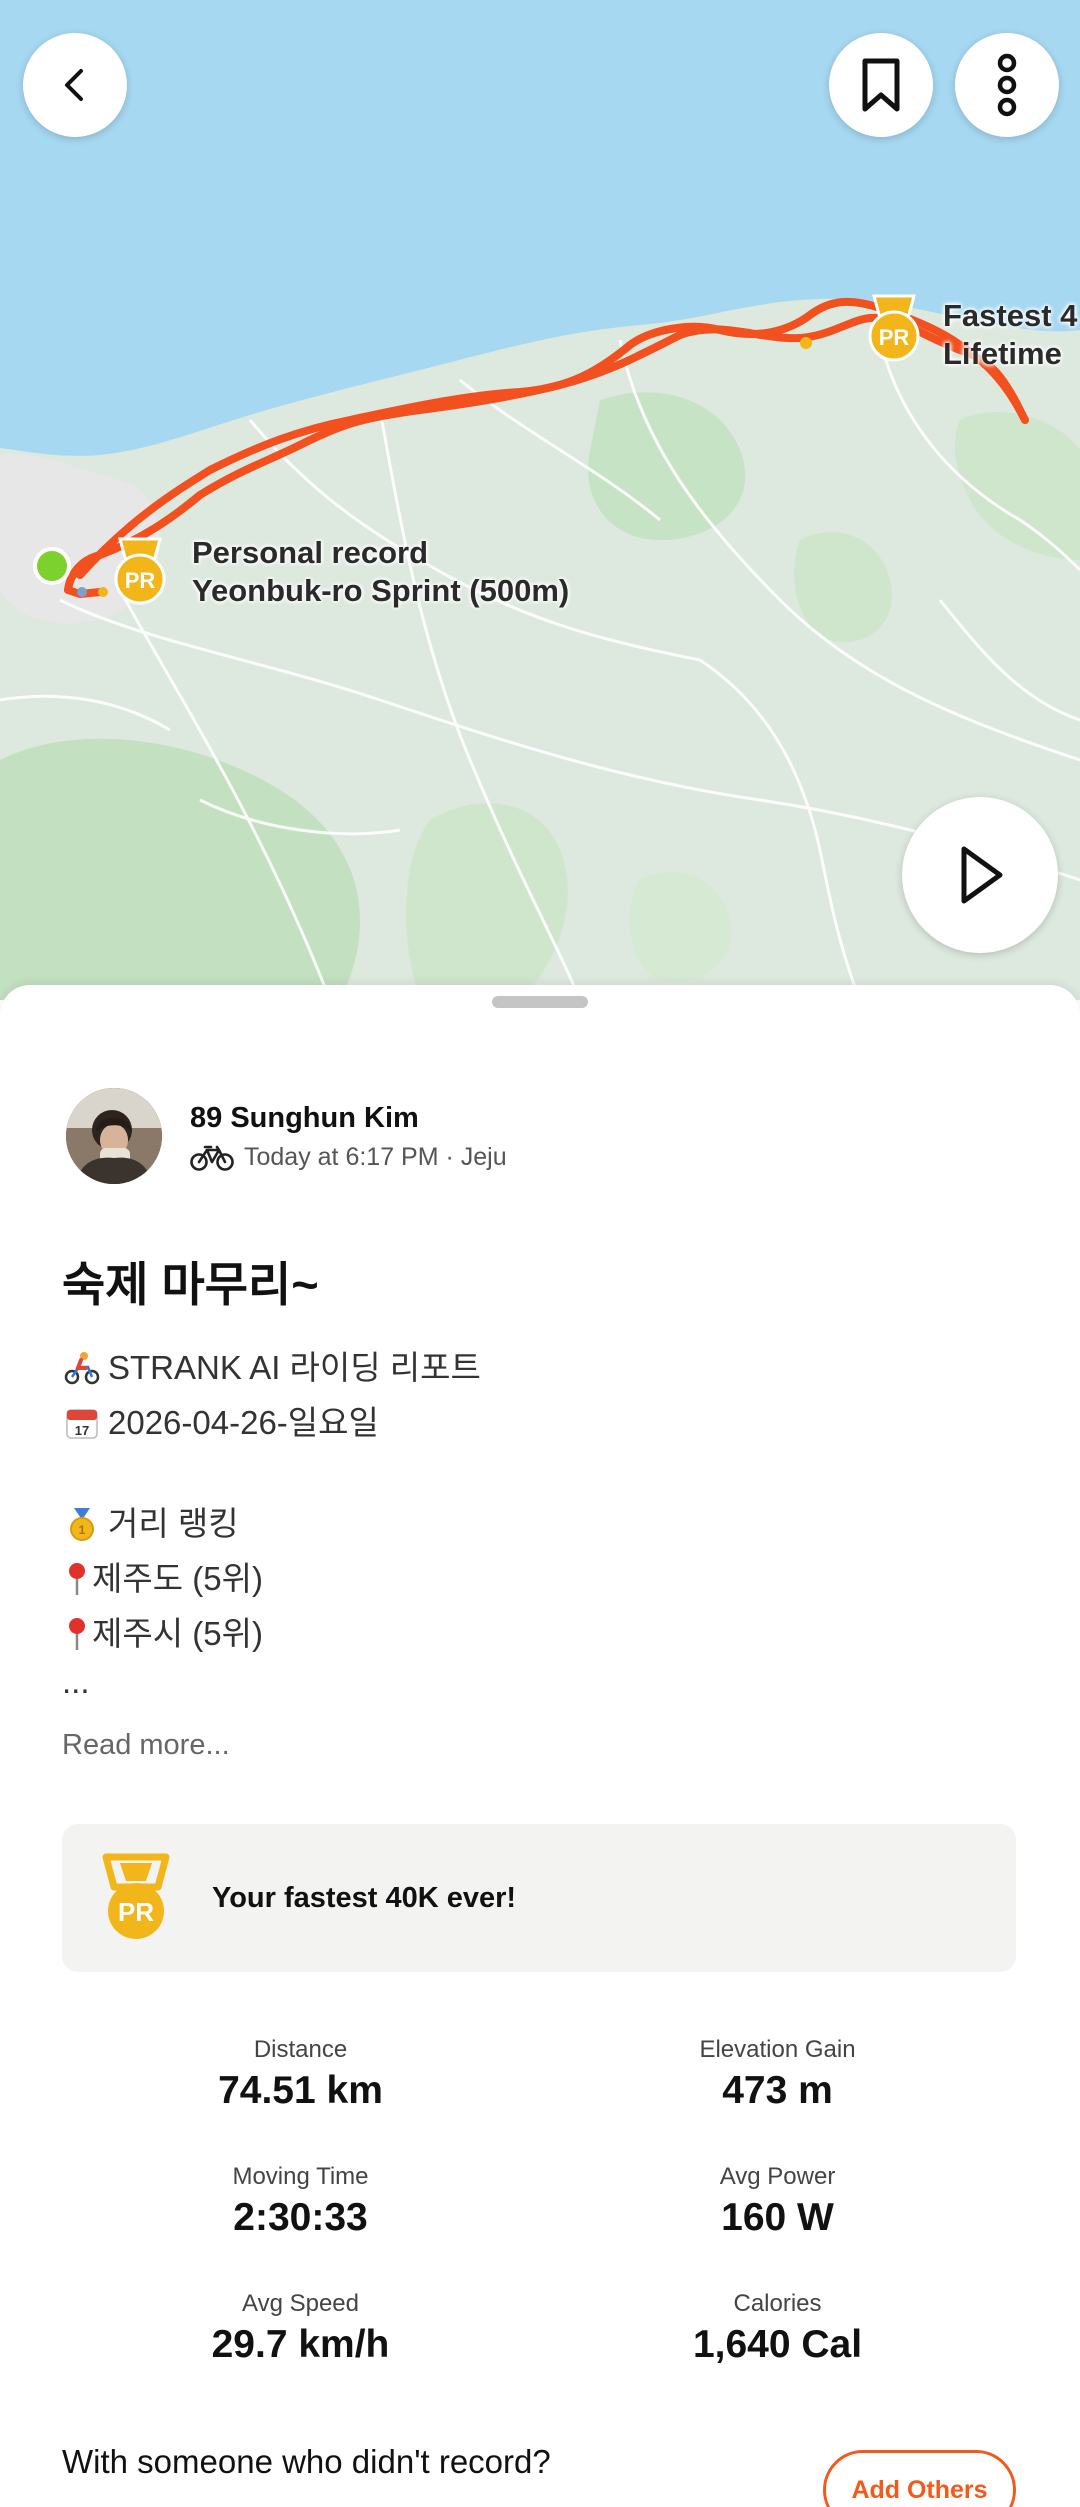  What do you see at coordinates (271, 1422) in the screenshot?
I see `description-line: 17 2026-04-26-일요일` at bounding box center [271, 1422].